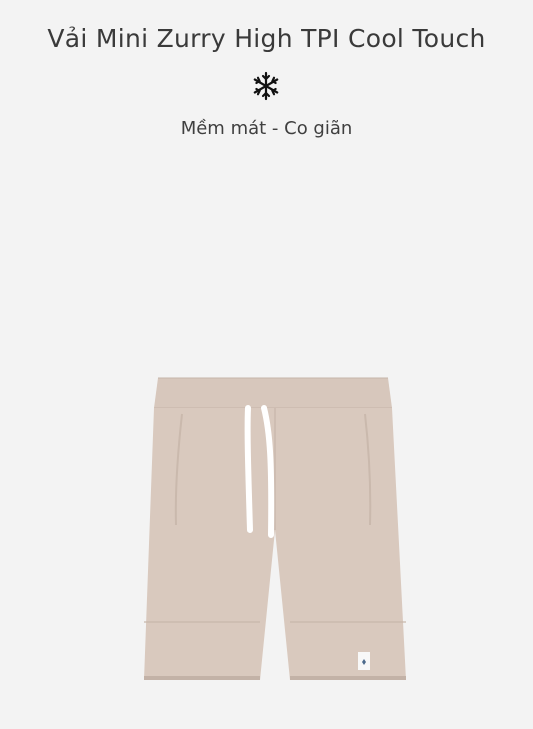 The width and height of the screenshot is (533, 729). I want to click on product-subtitle: Mềm mát - Co giãn, so click(266, 128).